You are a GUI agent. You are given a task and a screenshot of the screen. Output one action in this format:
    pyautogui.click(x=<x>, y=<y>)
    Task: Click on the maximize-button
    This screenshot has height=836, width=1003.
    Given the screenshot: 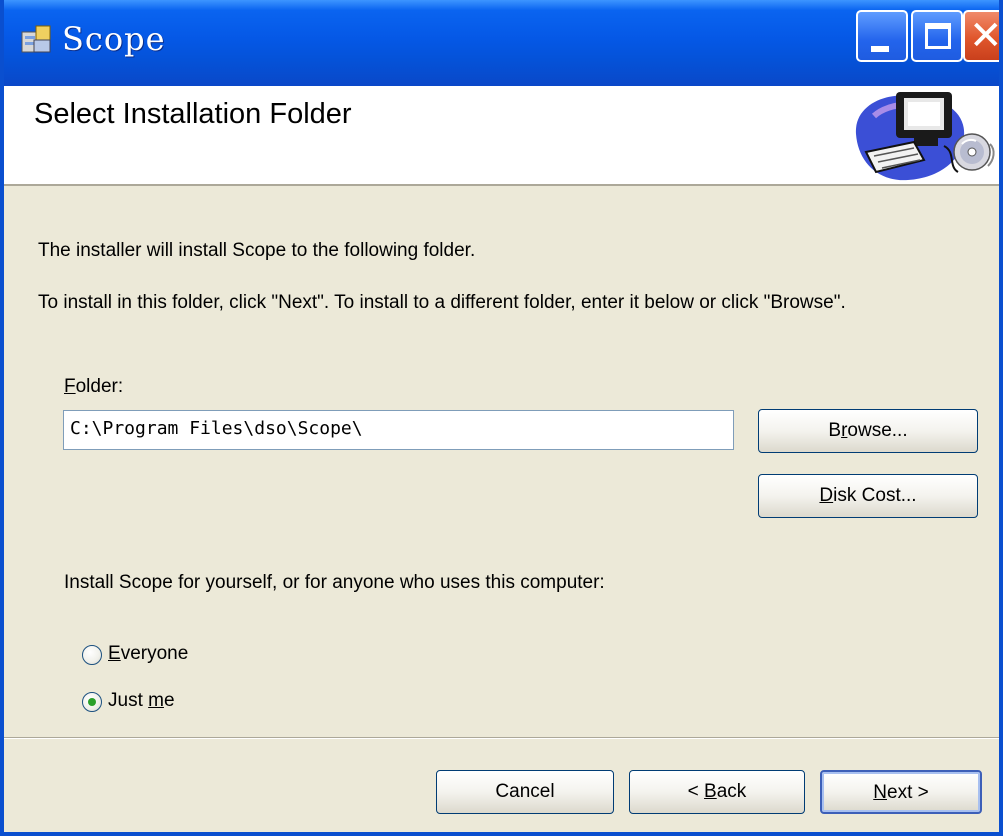 What is the action you would take?
    pyautogui.click(x=937, y=36)
    